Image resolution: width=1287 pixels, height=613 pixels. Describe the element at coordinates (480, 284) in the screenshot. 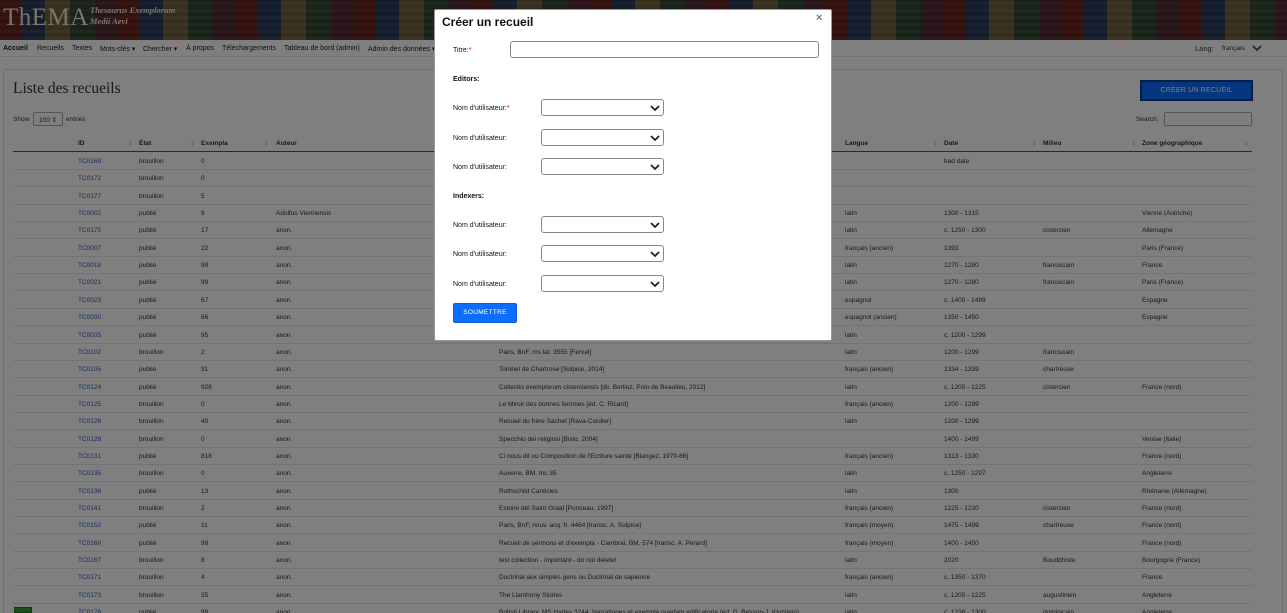

I see `indexer-3-label: Nom d'utilisateur:` at that location.